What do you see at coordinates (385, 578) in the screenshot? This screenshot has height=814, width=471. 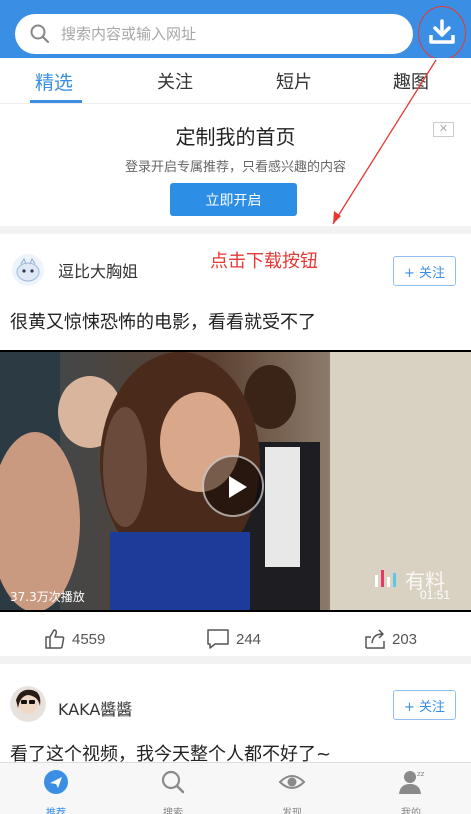 I see `watermark-icon` at bounding box center [385, 578].